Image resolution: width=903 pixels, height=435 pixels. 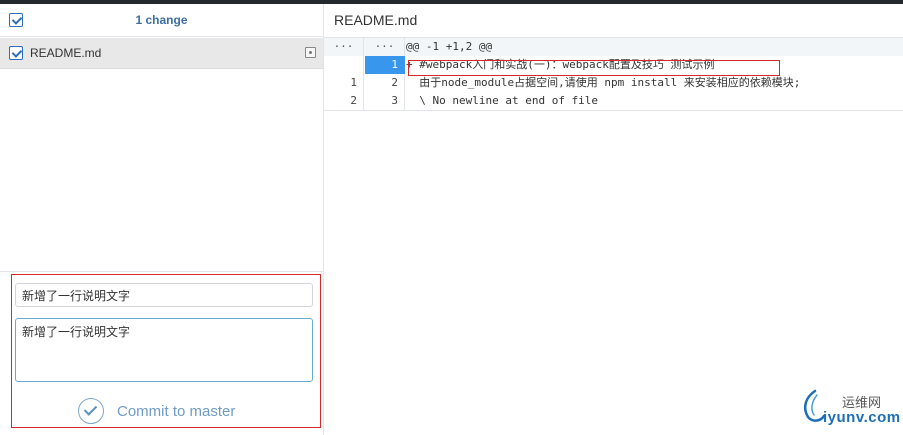 I want to click on changed-file-row: README.md, so click(x=161, y=53).